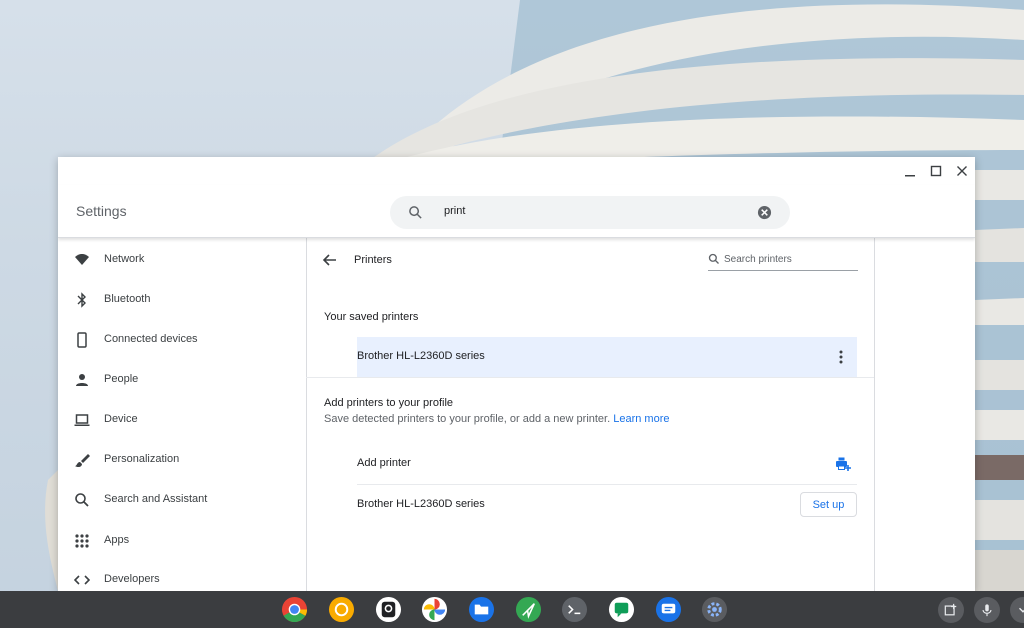 This screenshot has width=1024, height=628. I want to click on sidebar-item-device: Device, so click(182, 420).